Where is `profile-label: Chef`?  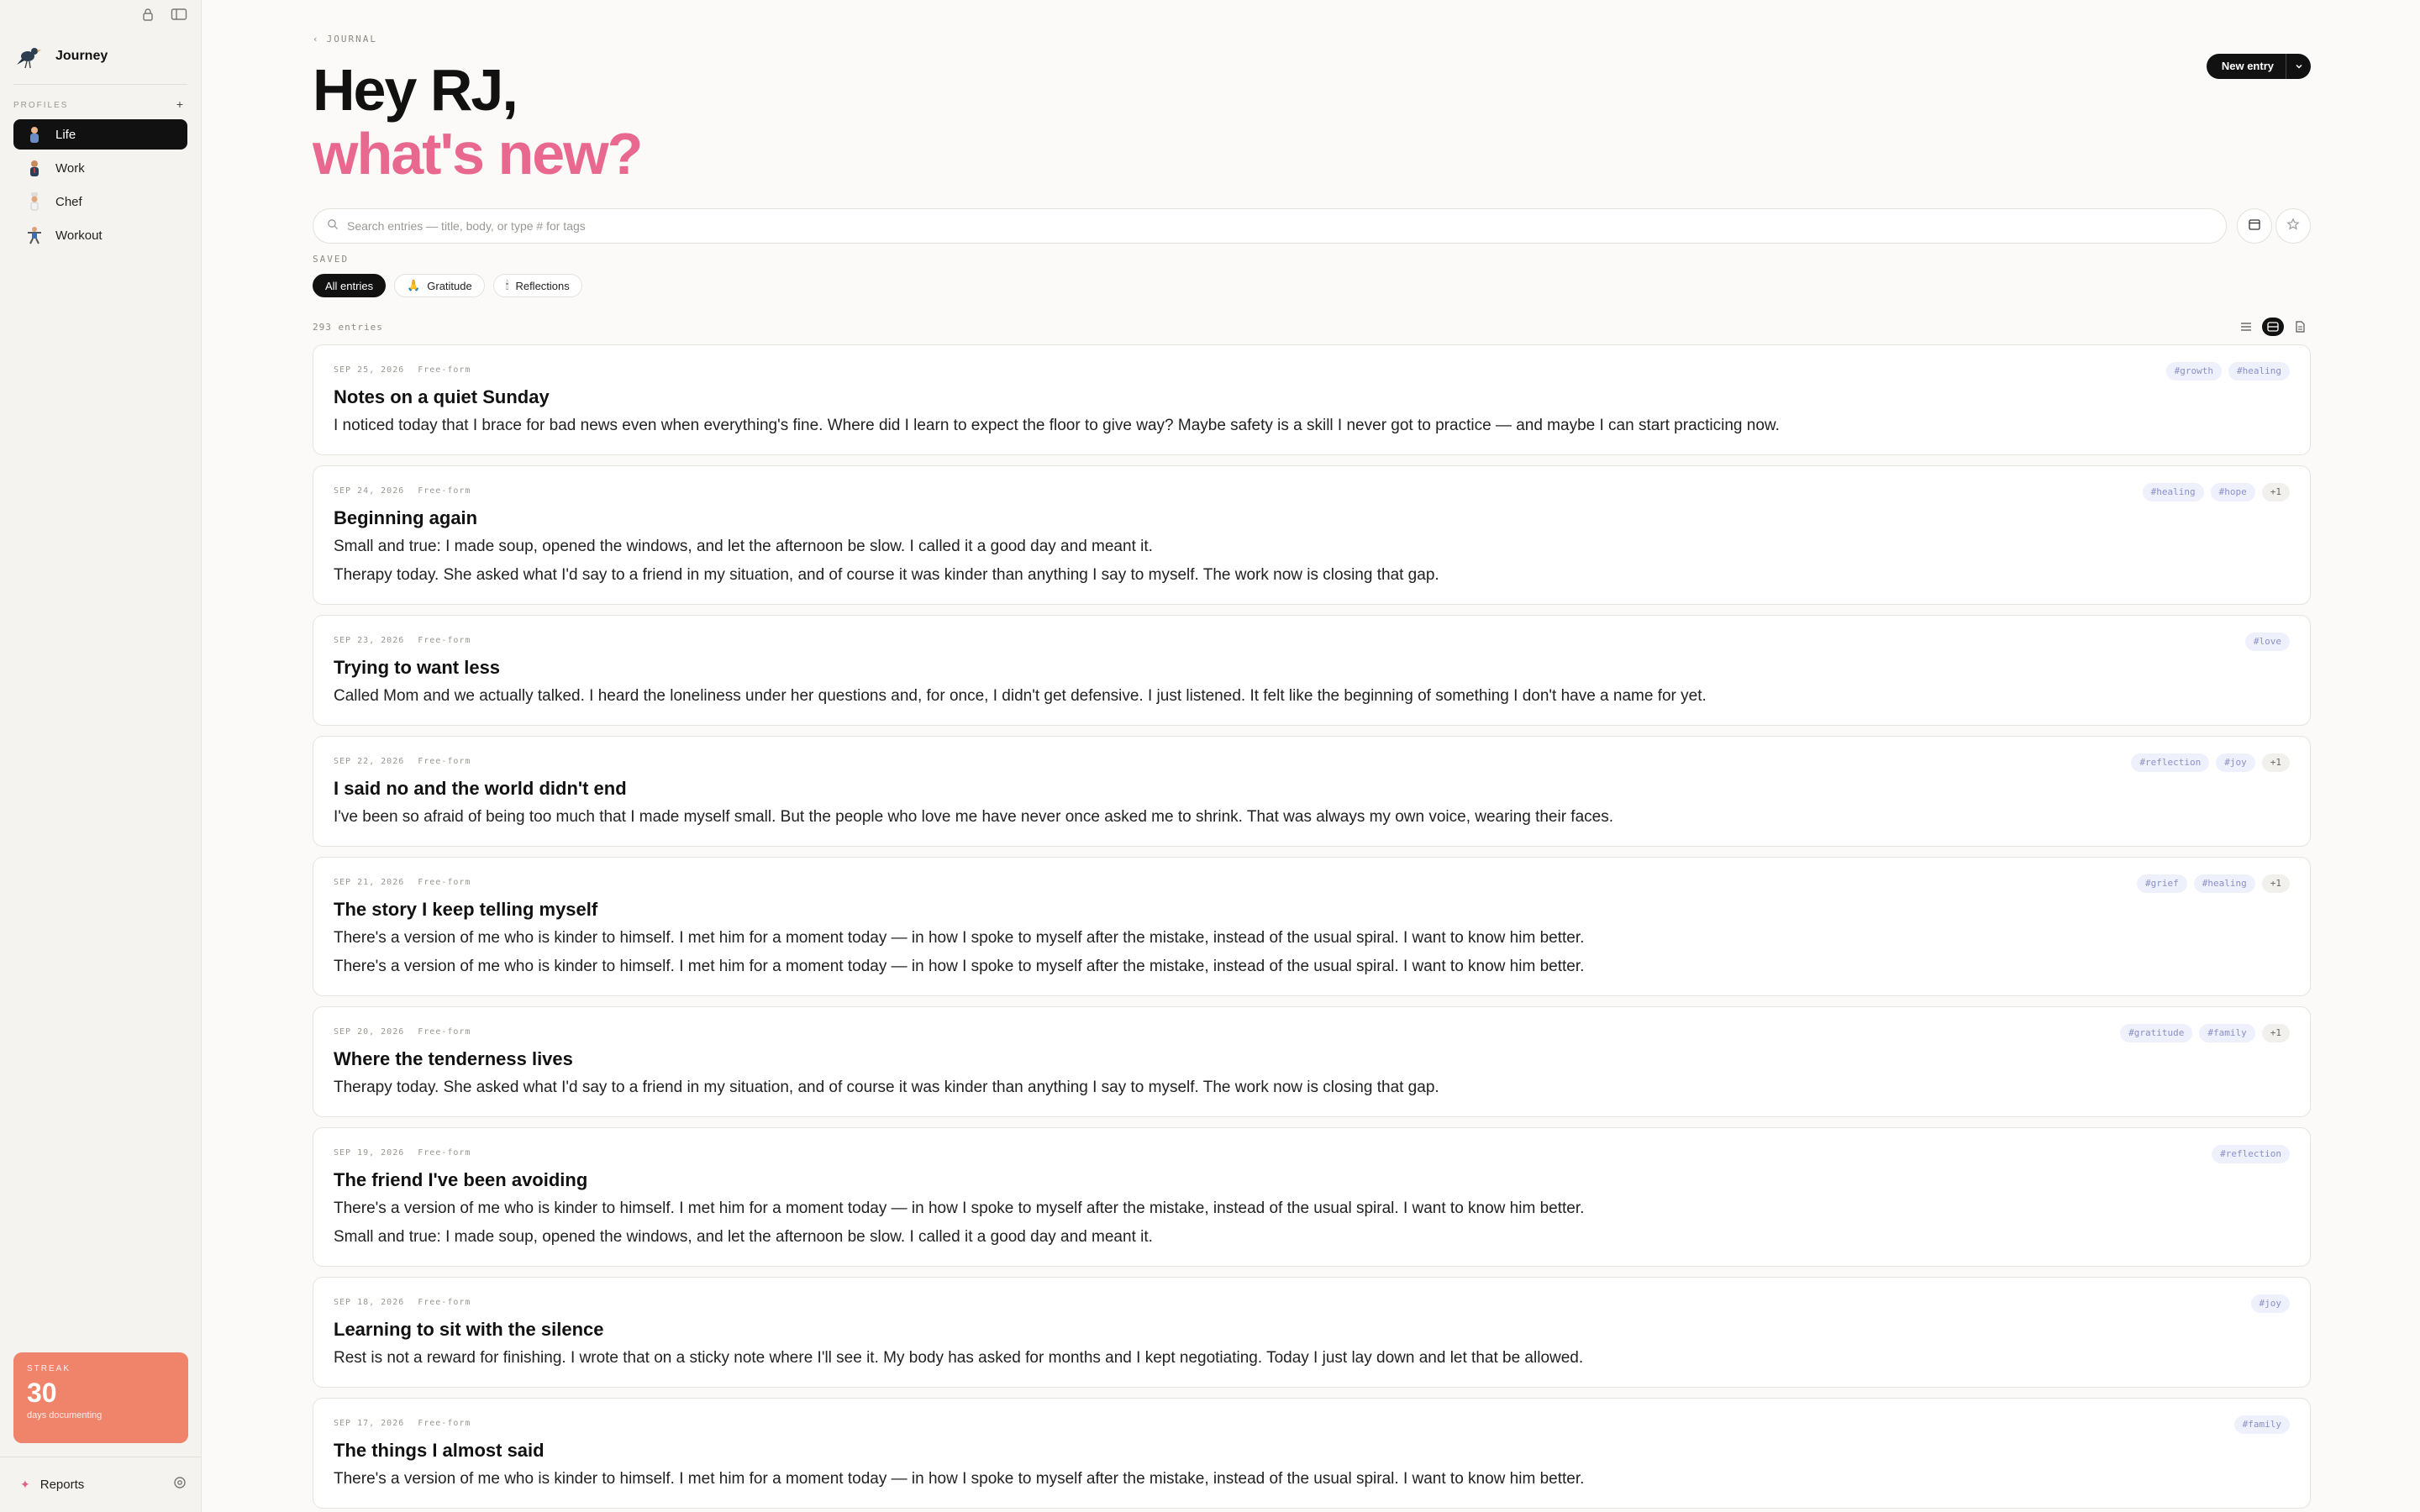 profile-label: Chef is located at coordinates (68, 201).